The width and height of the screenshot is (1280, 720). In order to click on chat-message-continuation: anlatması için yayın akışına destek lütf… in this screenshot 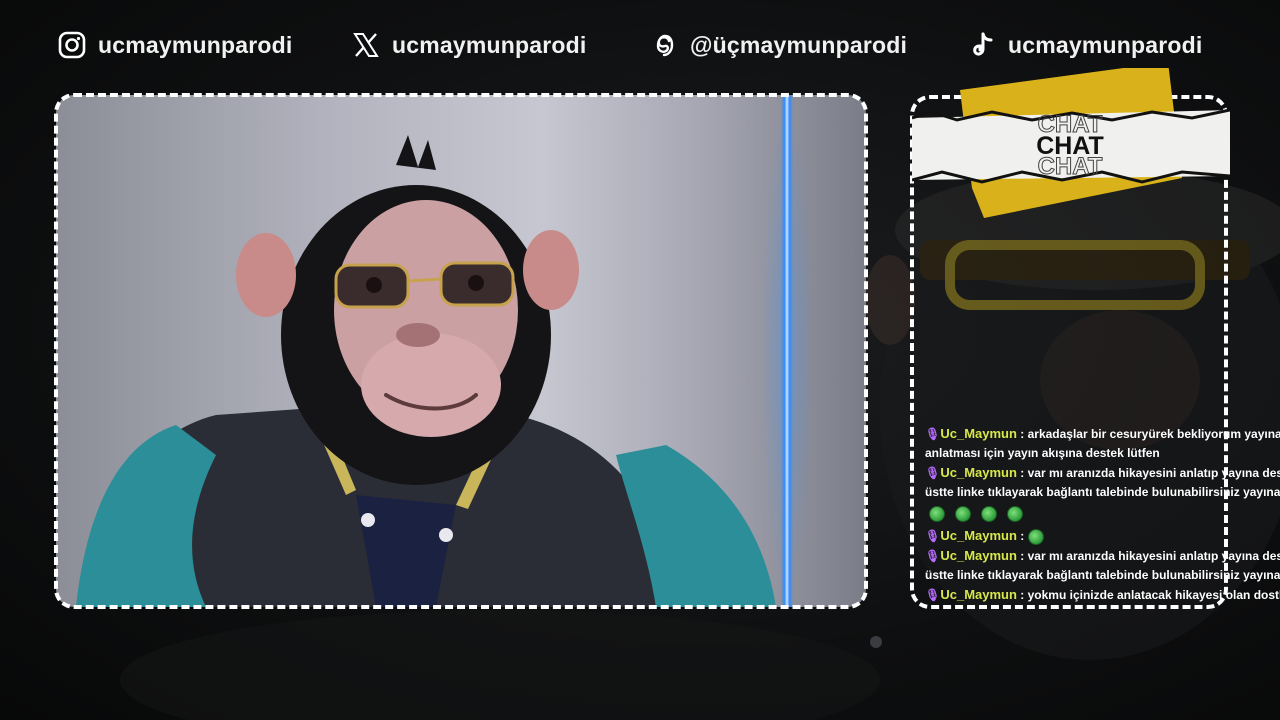, I will do `click(1042, 453)`.